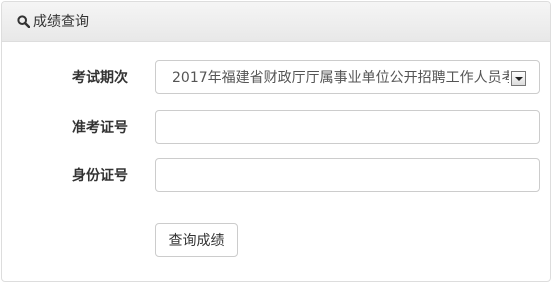 This screenshot has width=556, height=287. Describe the element at coordinates (347, 127) in the screenshot. I see `exam-number-input` at that location.